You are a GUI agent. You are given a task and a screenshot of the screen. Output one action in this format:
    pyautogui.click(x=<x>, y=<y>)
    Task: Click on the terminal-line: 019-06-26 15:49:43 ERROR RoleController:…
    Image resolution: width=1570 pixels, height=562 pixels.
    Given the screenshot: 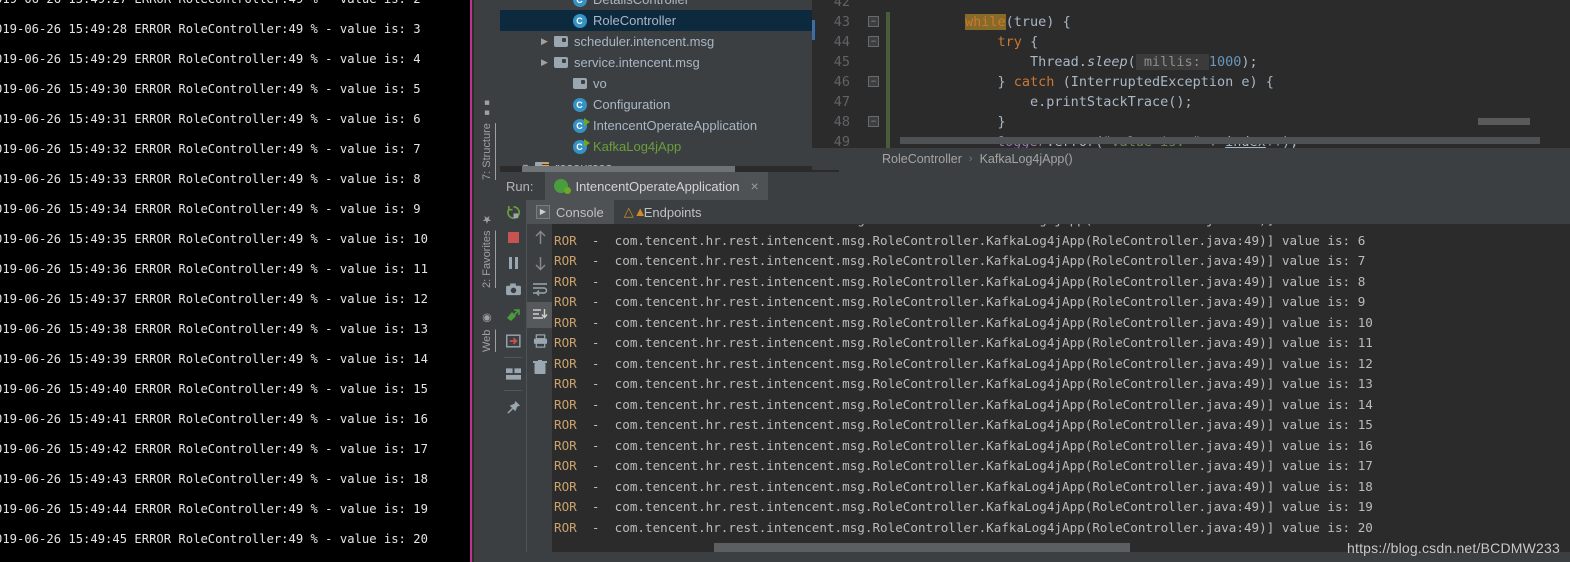 What is the action you would take?
    pyautogui.click(x=214, y=479)
    